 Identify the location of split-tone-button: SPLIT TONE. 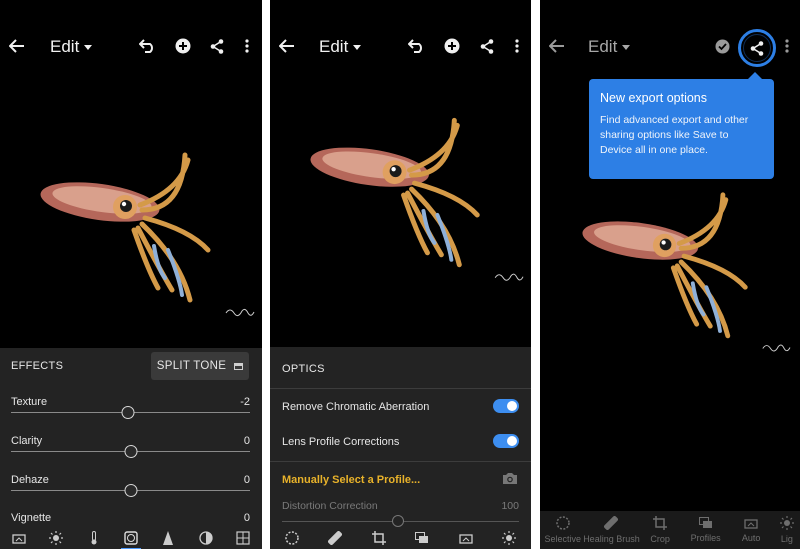
(200, 366).